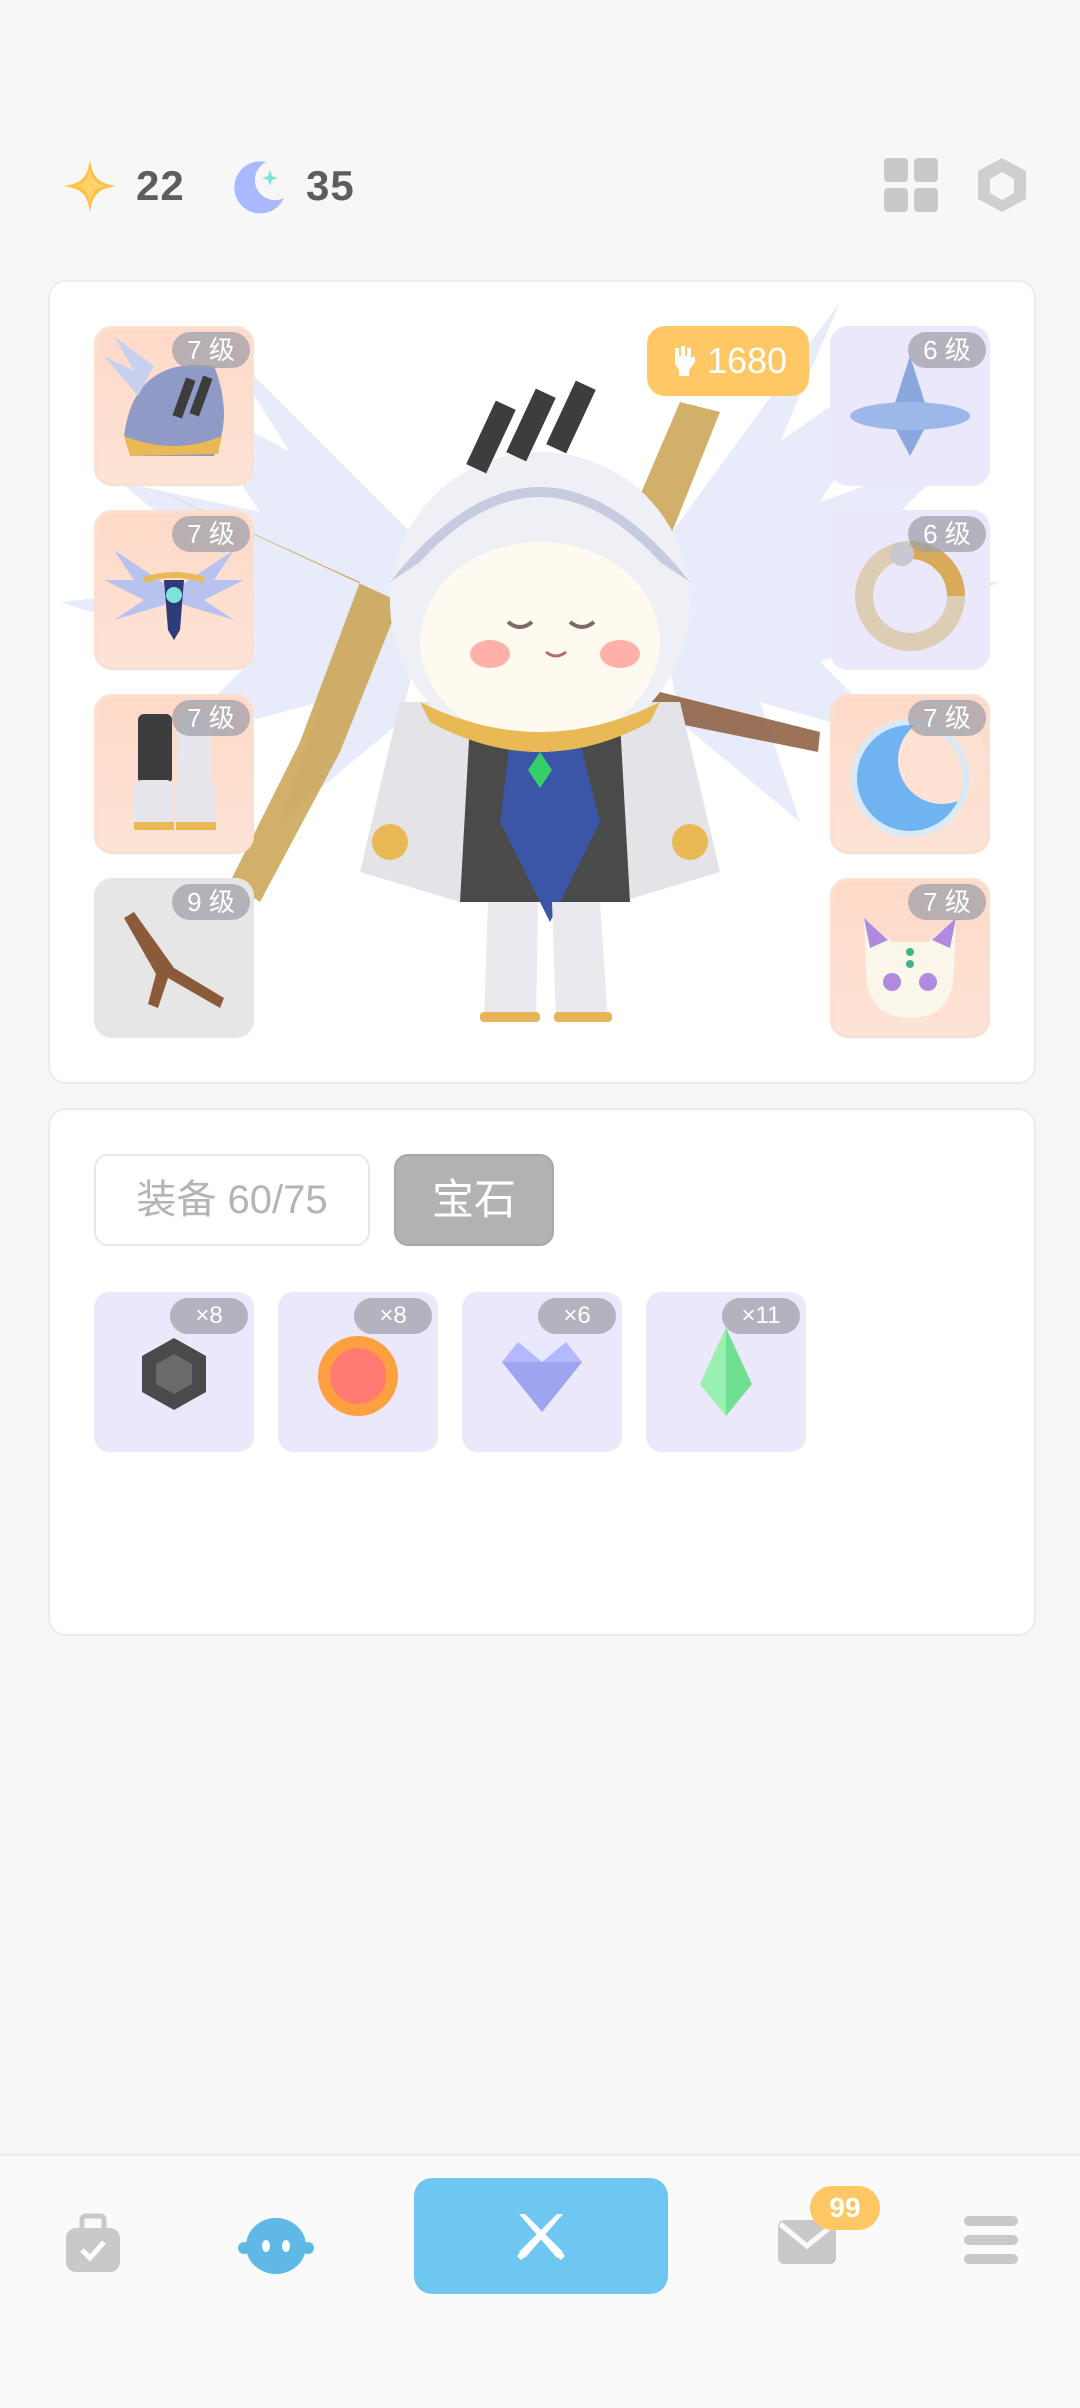  I want to click on star-sparkle-icon, so click(90, 186).